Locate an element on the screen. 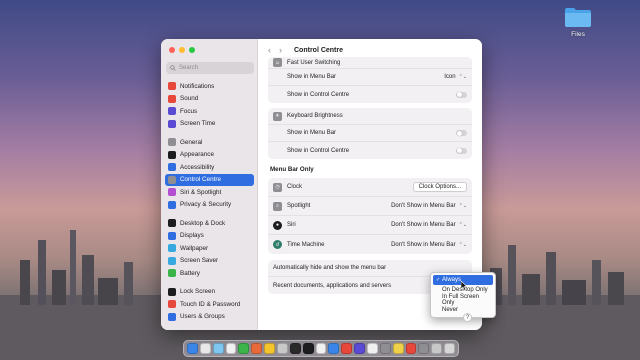 Image resolution: width=640 pixels, height=360 pixels. menu-item-label: Always is located at coordinates (452, 280).